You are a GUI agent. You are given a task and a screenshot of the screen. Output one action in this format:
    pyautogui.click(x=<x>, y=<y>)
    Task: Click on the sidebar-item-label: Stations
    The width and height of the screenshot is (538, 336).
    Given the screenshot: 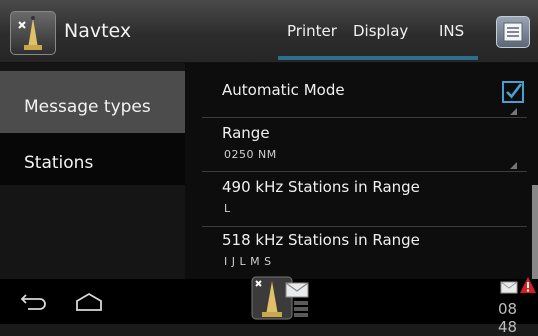 What is the action you would take?
    pyautogui.click(x=59, y=163)
    